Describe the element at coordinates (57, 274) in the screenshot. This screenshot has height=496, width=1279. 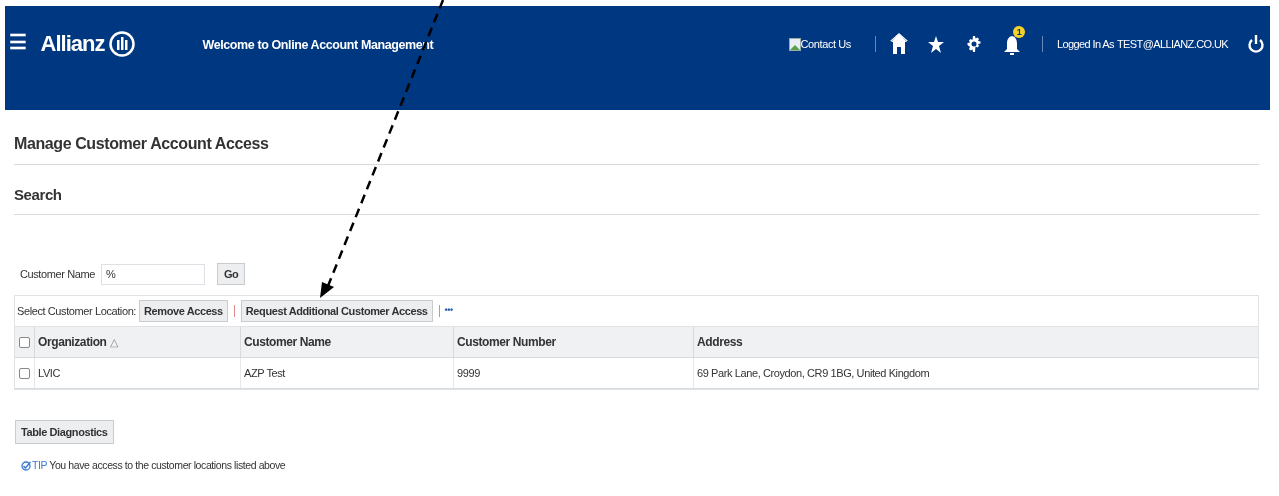
I see `field-label: Customer Name` at that location.